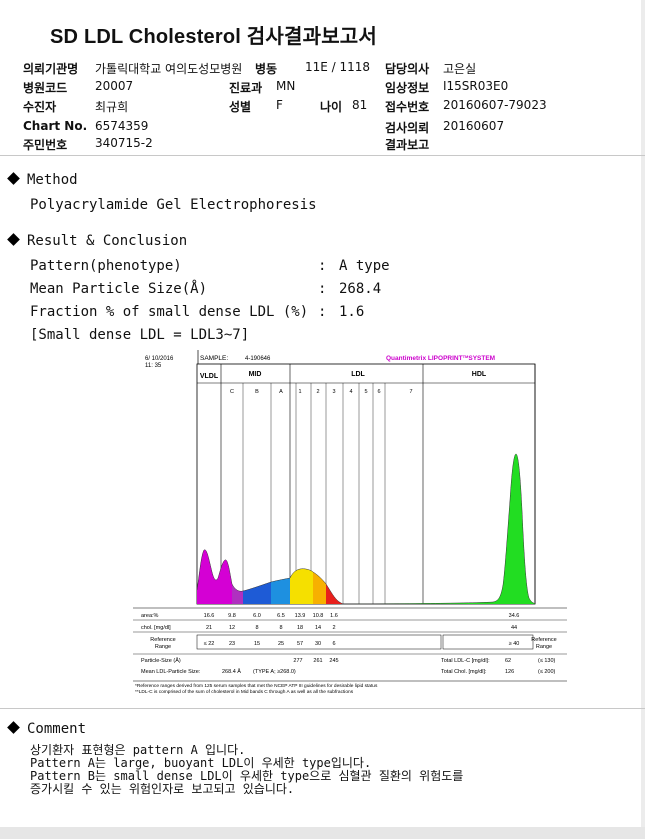 This screenshot has height=839, width=645. What do you see at coordinates (495, 105) in the screenshot?
I see `receipt-value: 20160607-79023` at bounding box center [495, 105].